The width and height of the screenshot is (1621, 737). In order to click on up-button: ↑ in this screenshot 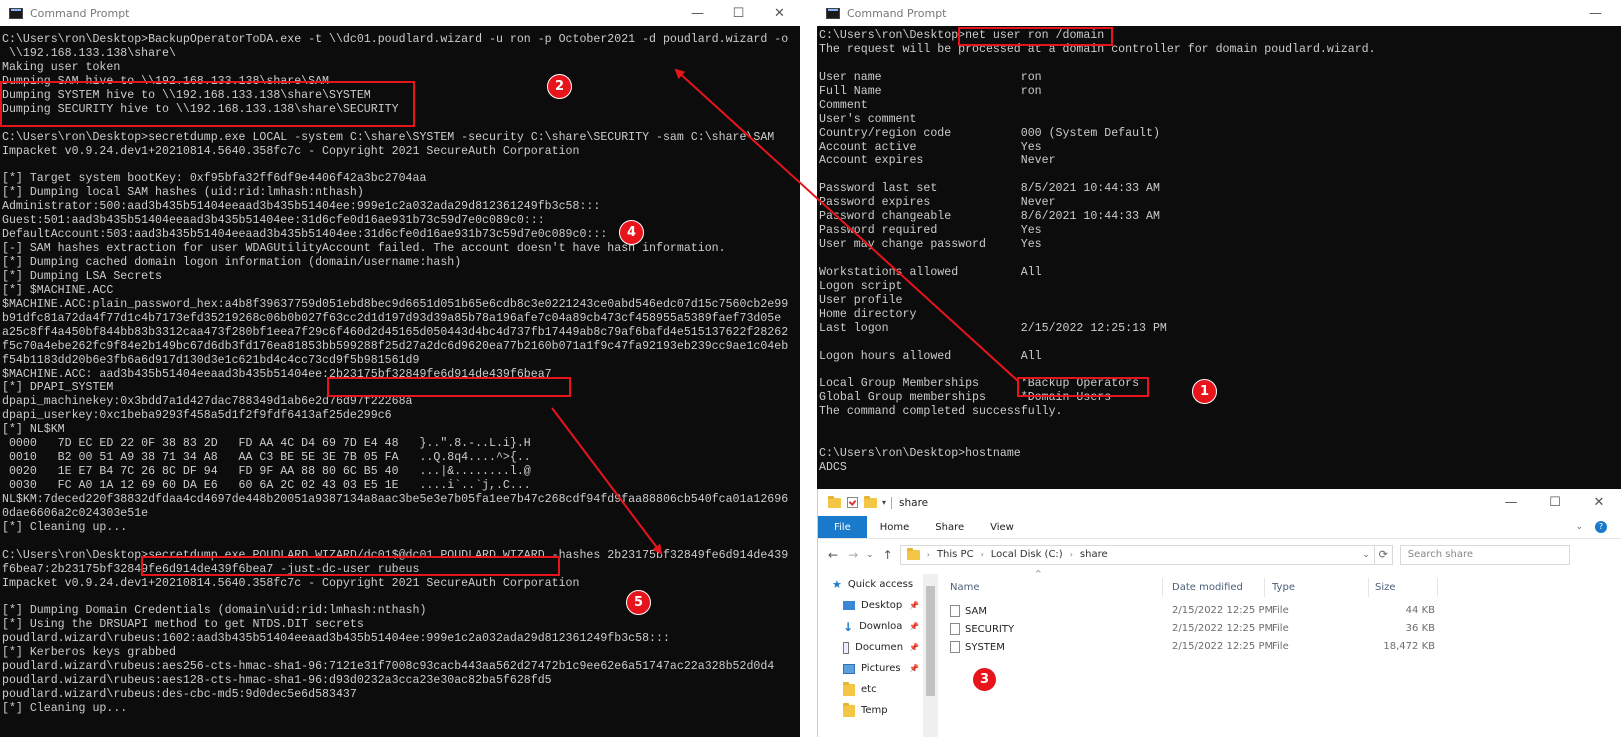, I will do `click(888, 555)`.